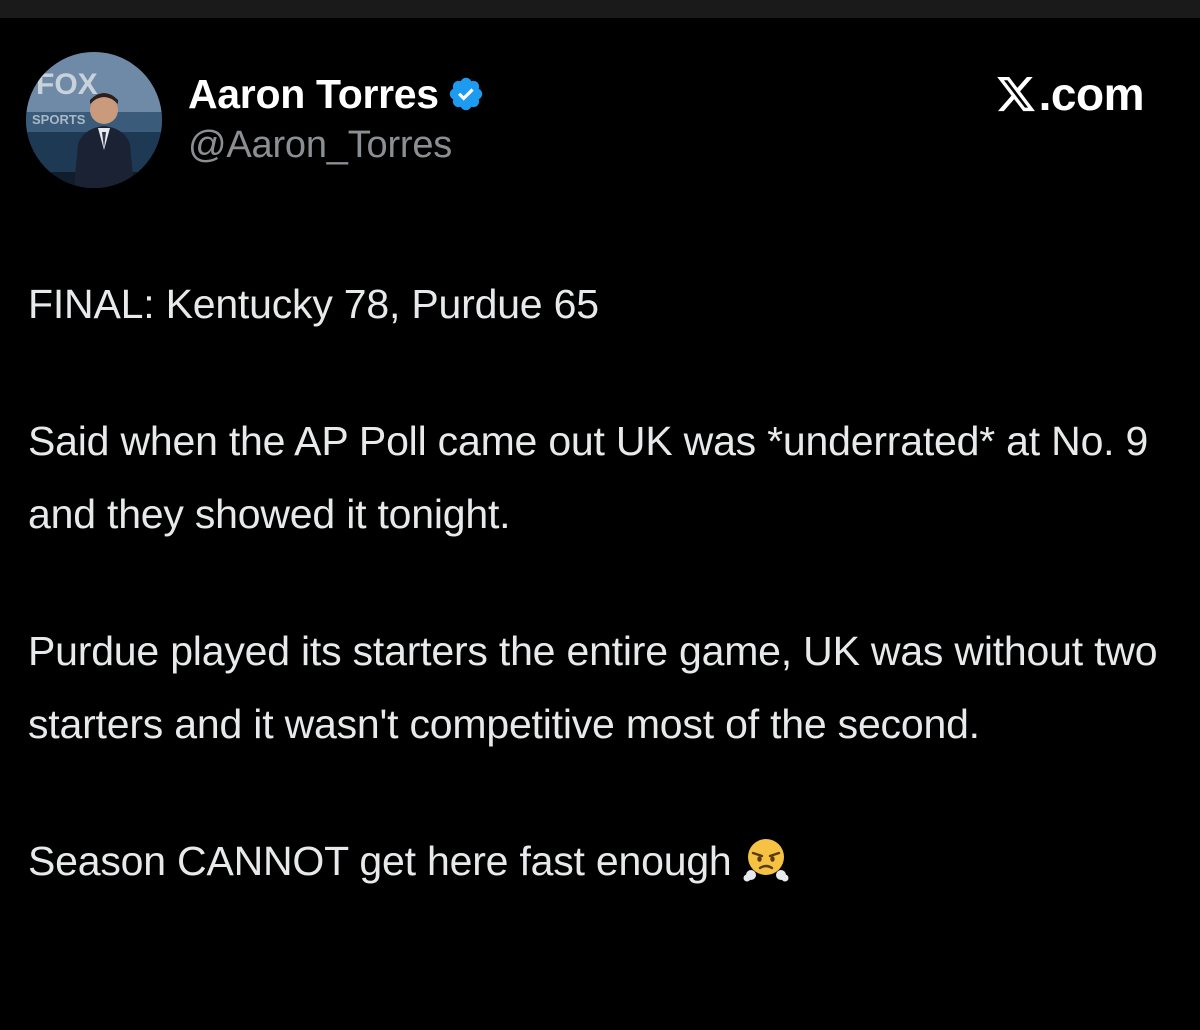 The image size is (1200, 1030). I want to click on avatar: FOX SPORTS, so click(94, 120).